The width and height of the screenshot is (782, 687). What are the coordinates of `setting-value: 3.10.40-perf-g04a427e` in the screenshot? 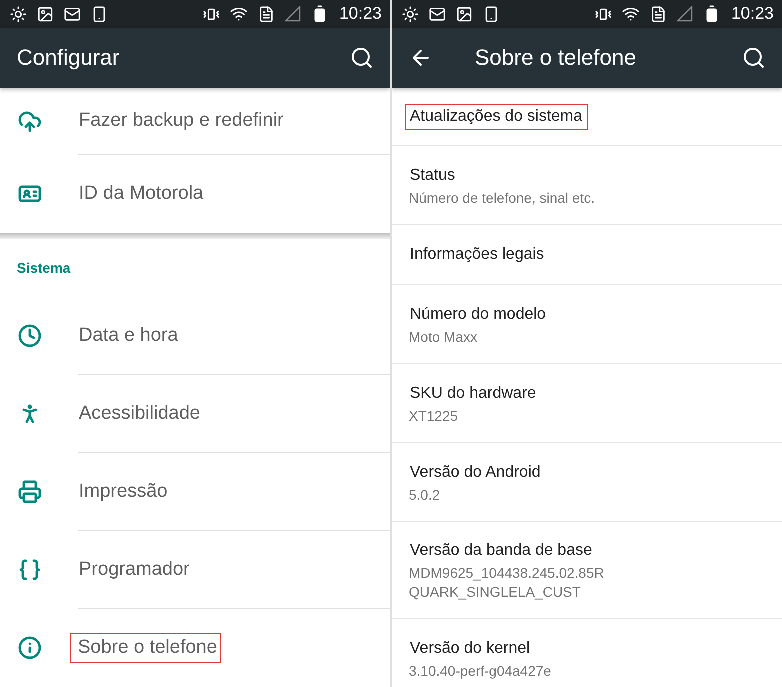 It's located at (480, 671).